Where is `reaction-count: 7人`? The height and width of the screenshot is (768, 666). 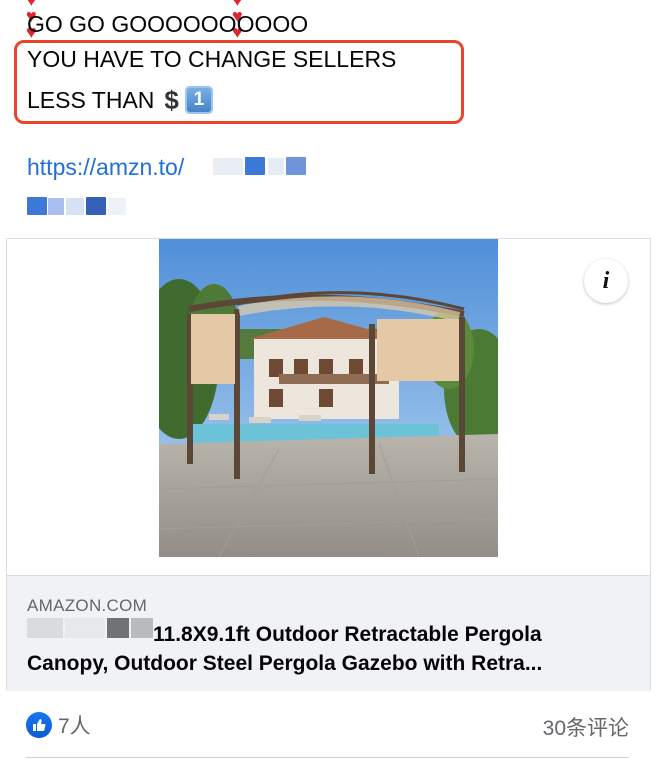
reaction-count: 7人 is located at coordinates (74, 726).